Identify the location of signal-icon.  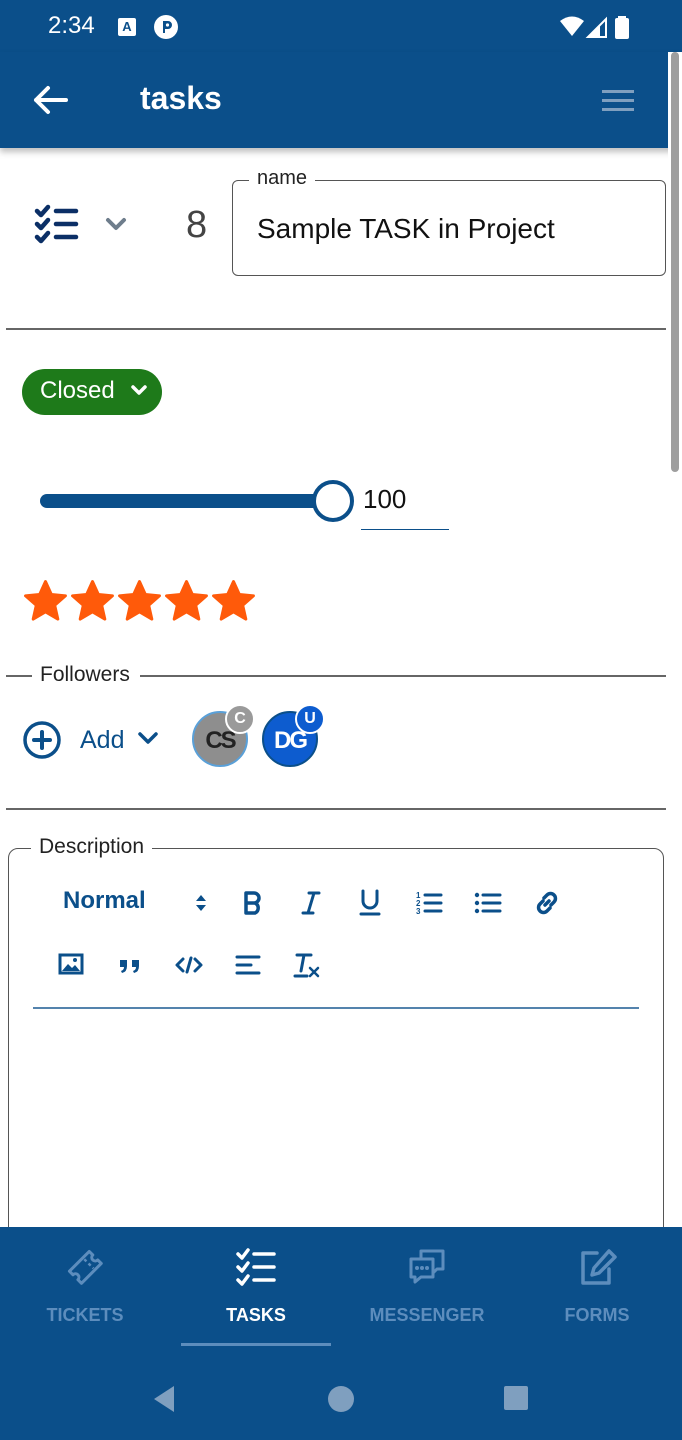
(596, 27).